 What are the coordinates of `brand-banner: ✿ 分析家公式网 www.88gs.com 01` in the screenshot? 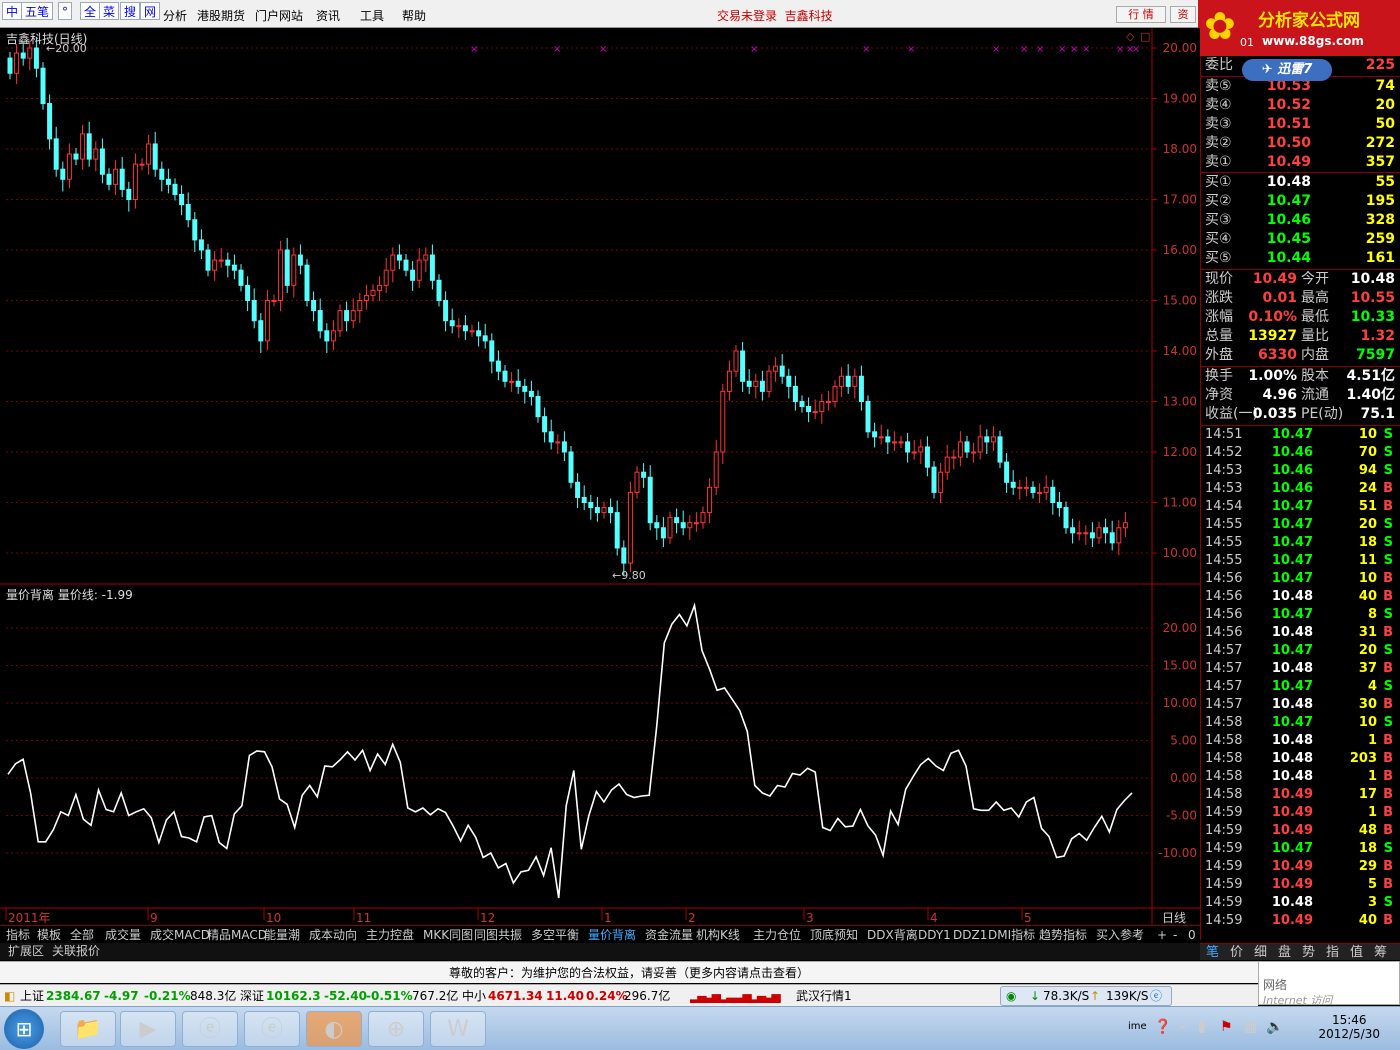 It's located at (1299, 28).